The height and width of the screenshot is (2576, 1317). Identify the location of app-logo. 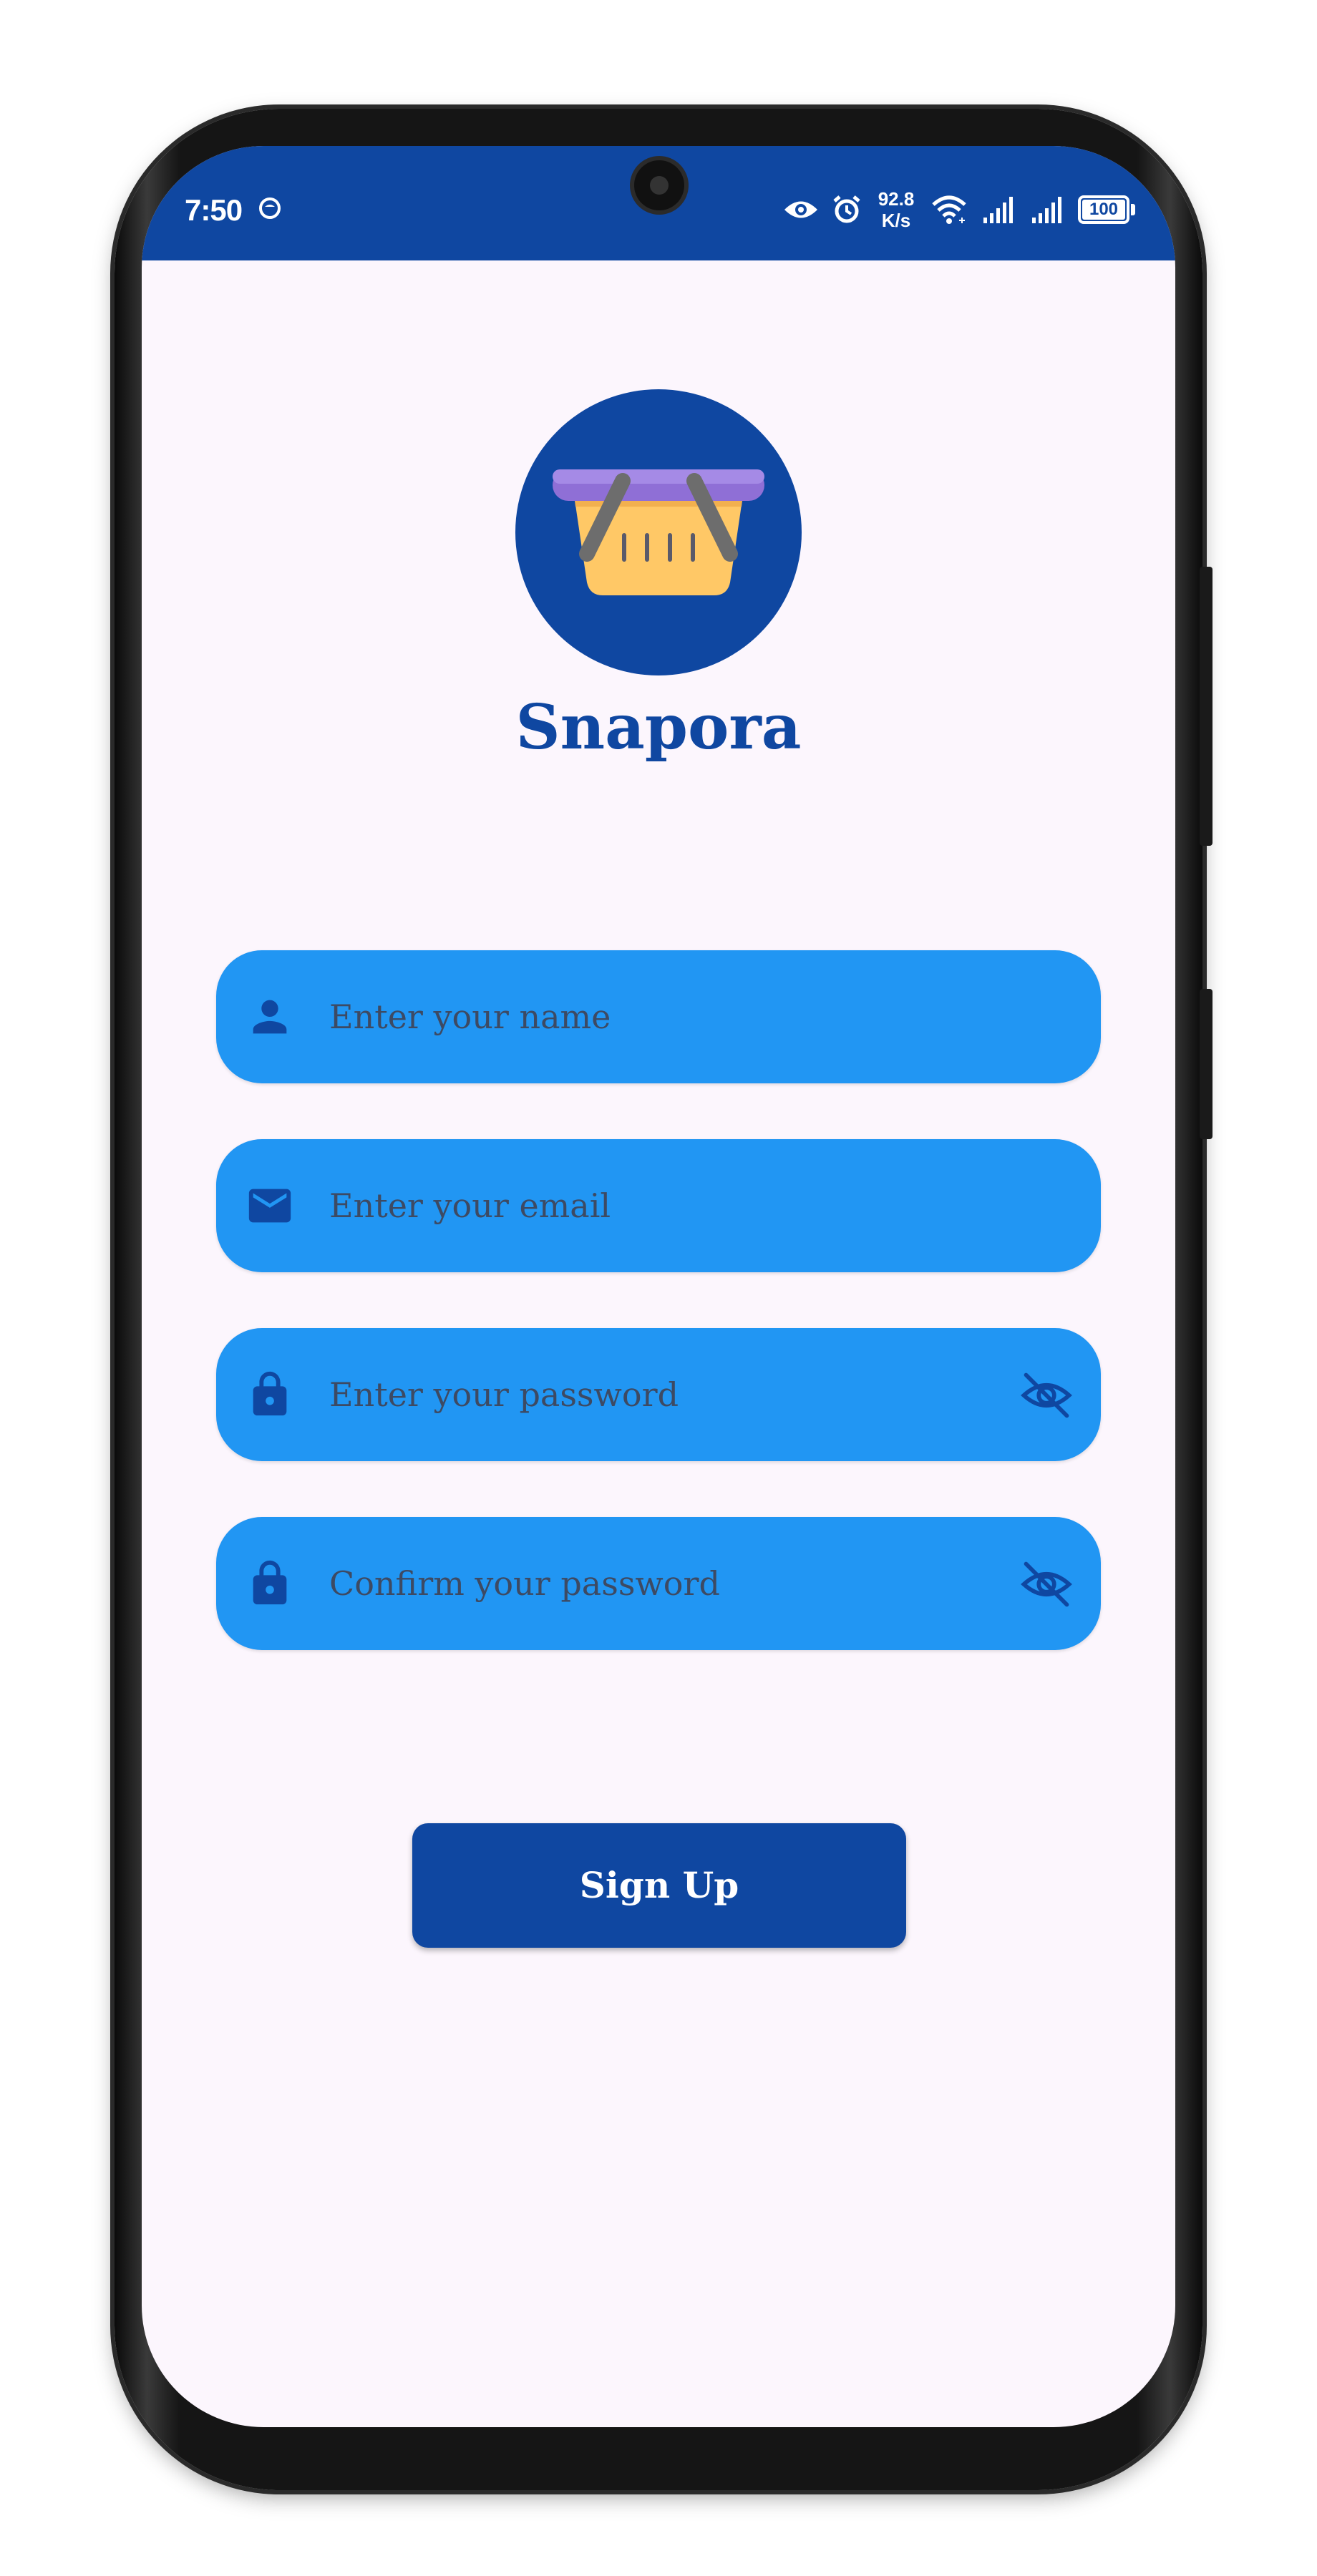
(658, 532).